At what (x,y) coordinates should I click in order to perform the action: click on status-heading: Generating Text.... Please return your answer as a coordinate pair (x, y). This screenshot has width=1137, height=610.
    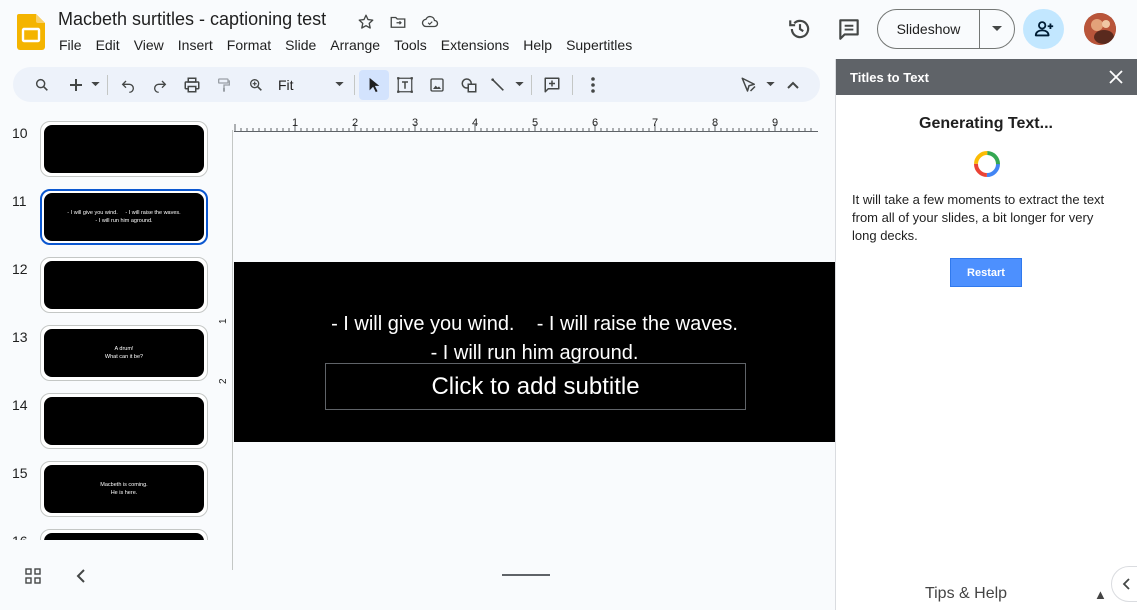
    Looking at the image, I should click on (986, 123).